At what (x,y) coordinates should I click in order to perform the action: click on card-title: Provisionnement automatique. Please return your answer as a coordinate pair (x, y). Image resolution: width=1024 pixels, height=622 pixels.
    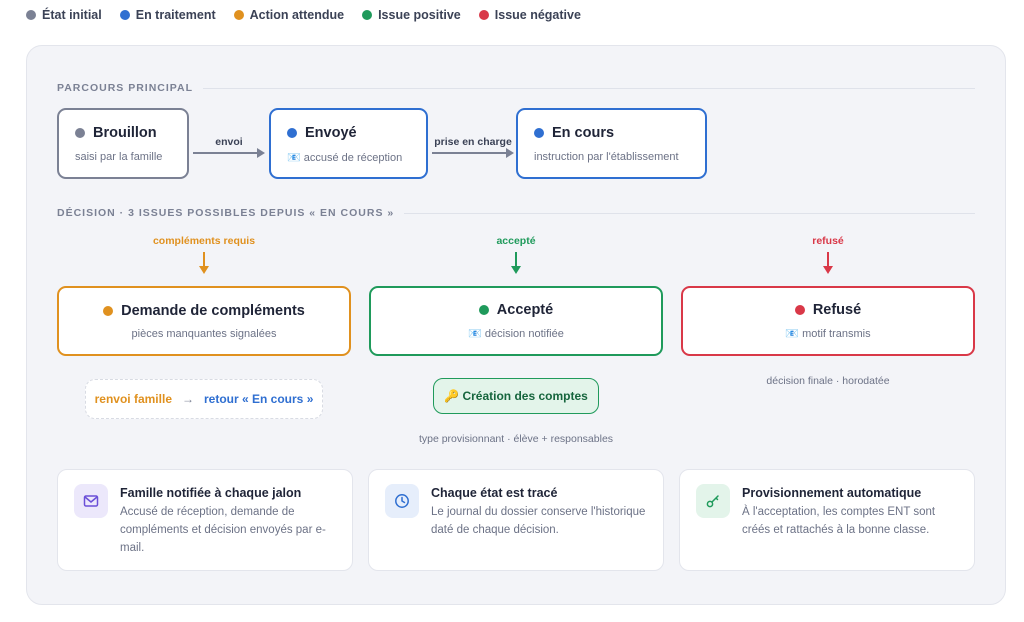
    Looking at the image, I should click on (832, 493).